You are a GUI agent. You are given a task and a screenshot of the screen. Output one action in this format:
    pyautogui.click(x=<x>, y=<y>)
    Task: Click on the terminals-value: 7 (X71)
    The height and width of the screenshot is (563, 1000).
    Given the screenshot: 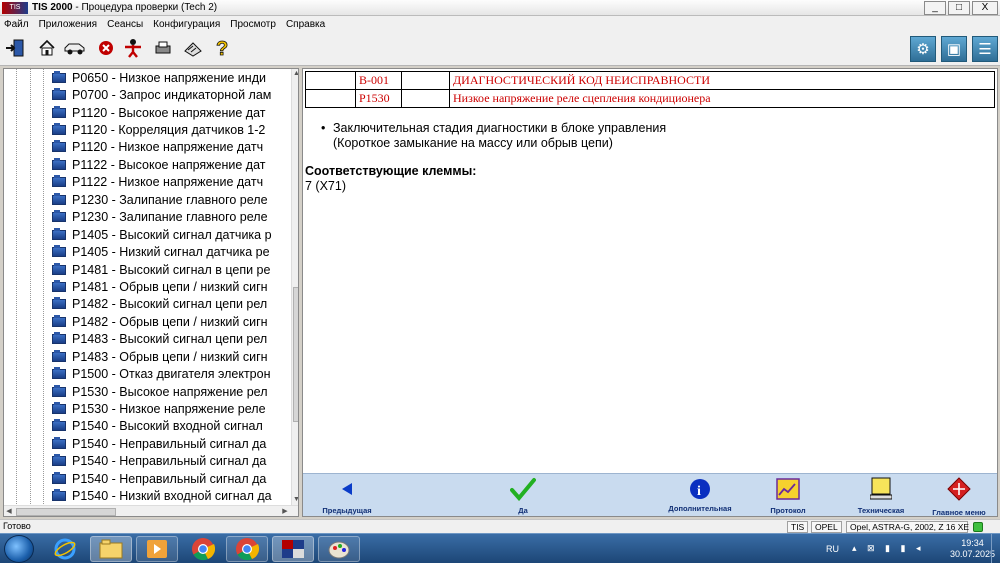 What is the action you would take?
    pyautogui.click(x=325, y=186)
    